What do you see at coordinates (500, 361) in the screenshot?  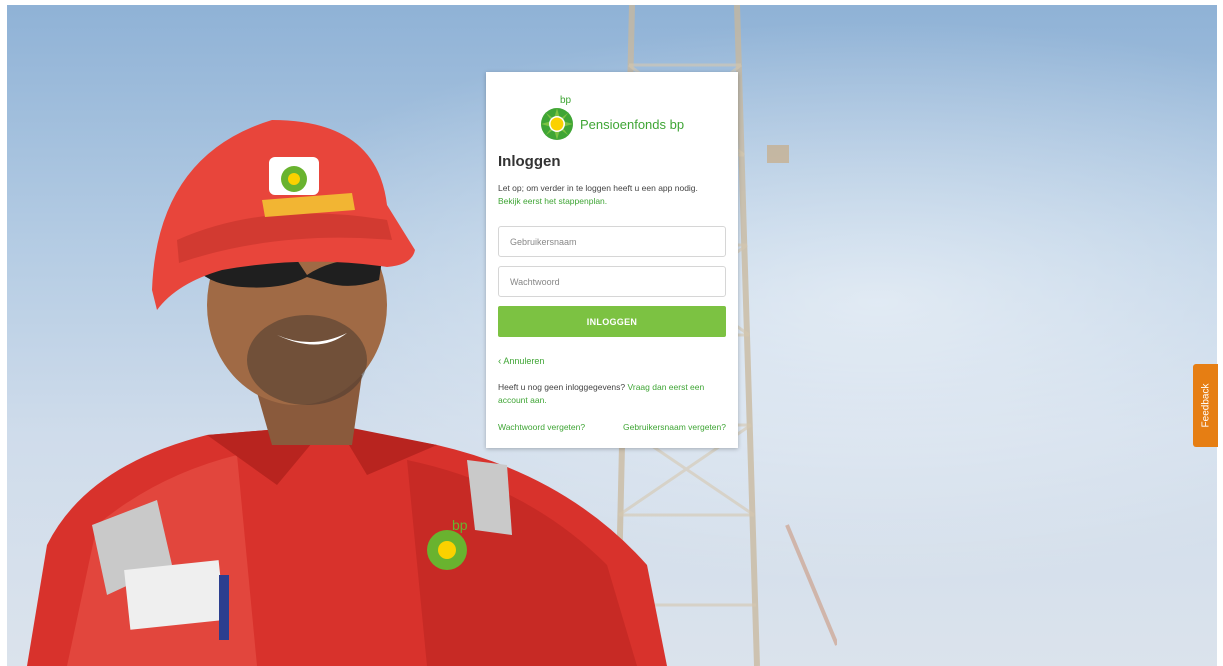 I see `chevron-left-icon: ‹` at bounding box center [500, 361].